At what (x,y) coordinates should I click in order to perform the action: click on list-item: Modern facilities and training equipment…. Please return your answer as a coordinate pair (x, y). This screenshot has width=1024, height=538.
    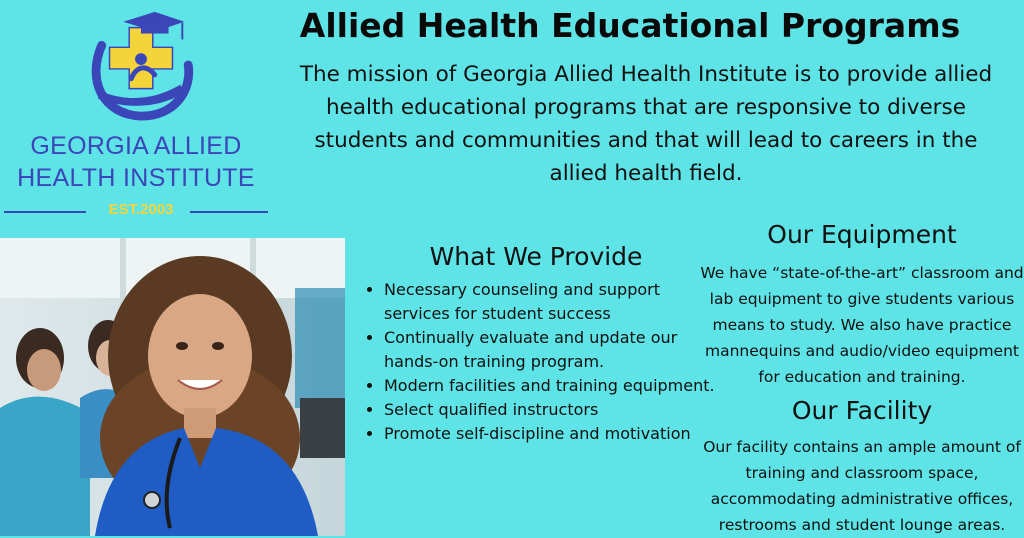
    Looking at the image, I should click on (554, 386).